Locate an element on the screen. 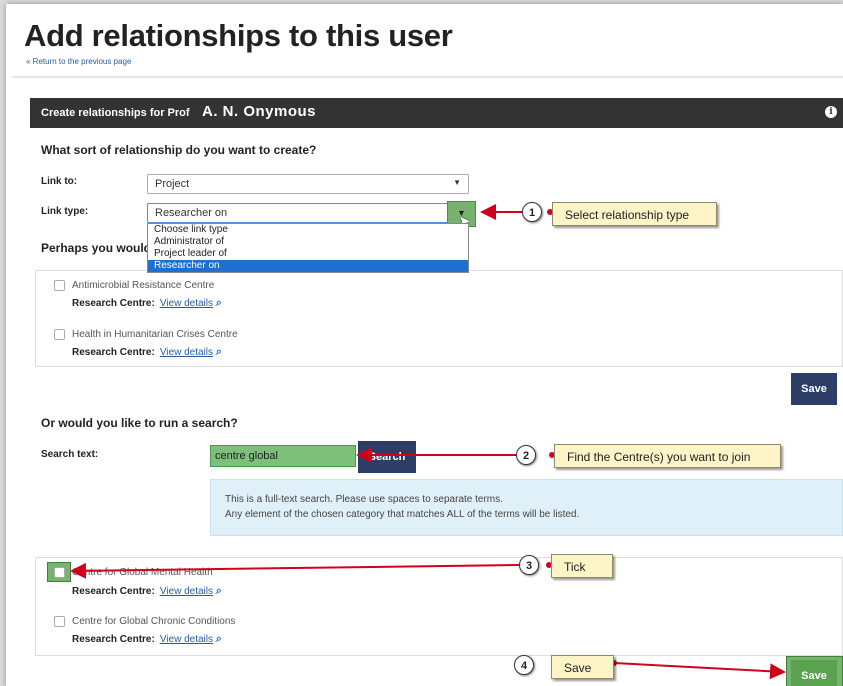  step-number: 4 is located at coordinates (524, 665).